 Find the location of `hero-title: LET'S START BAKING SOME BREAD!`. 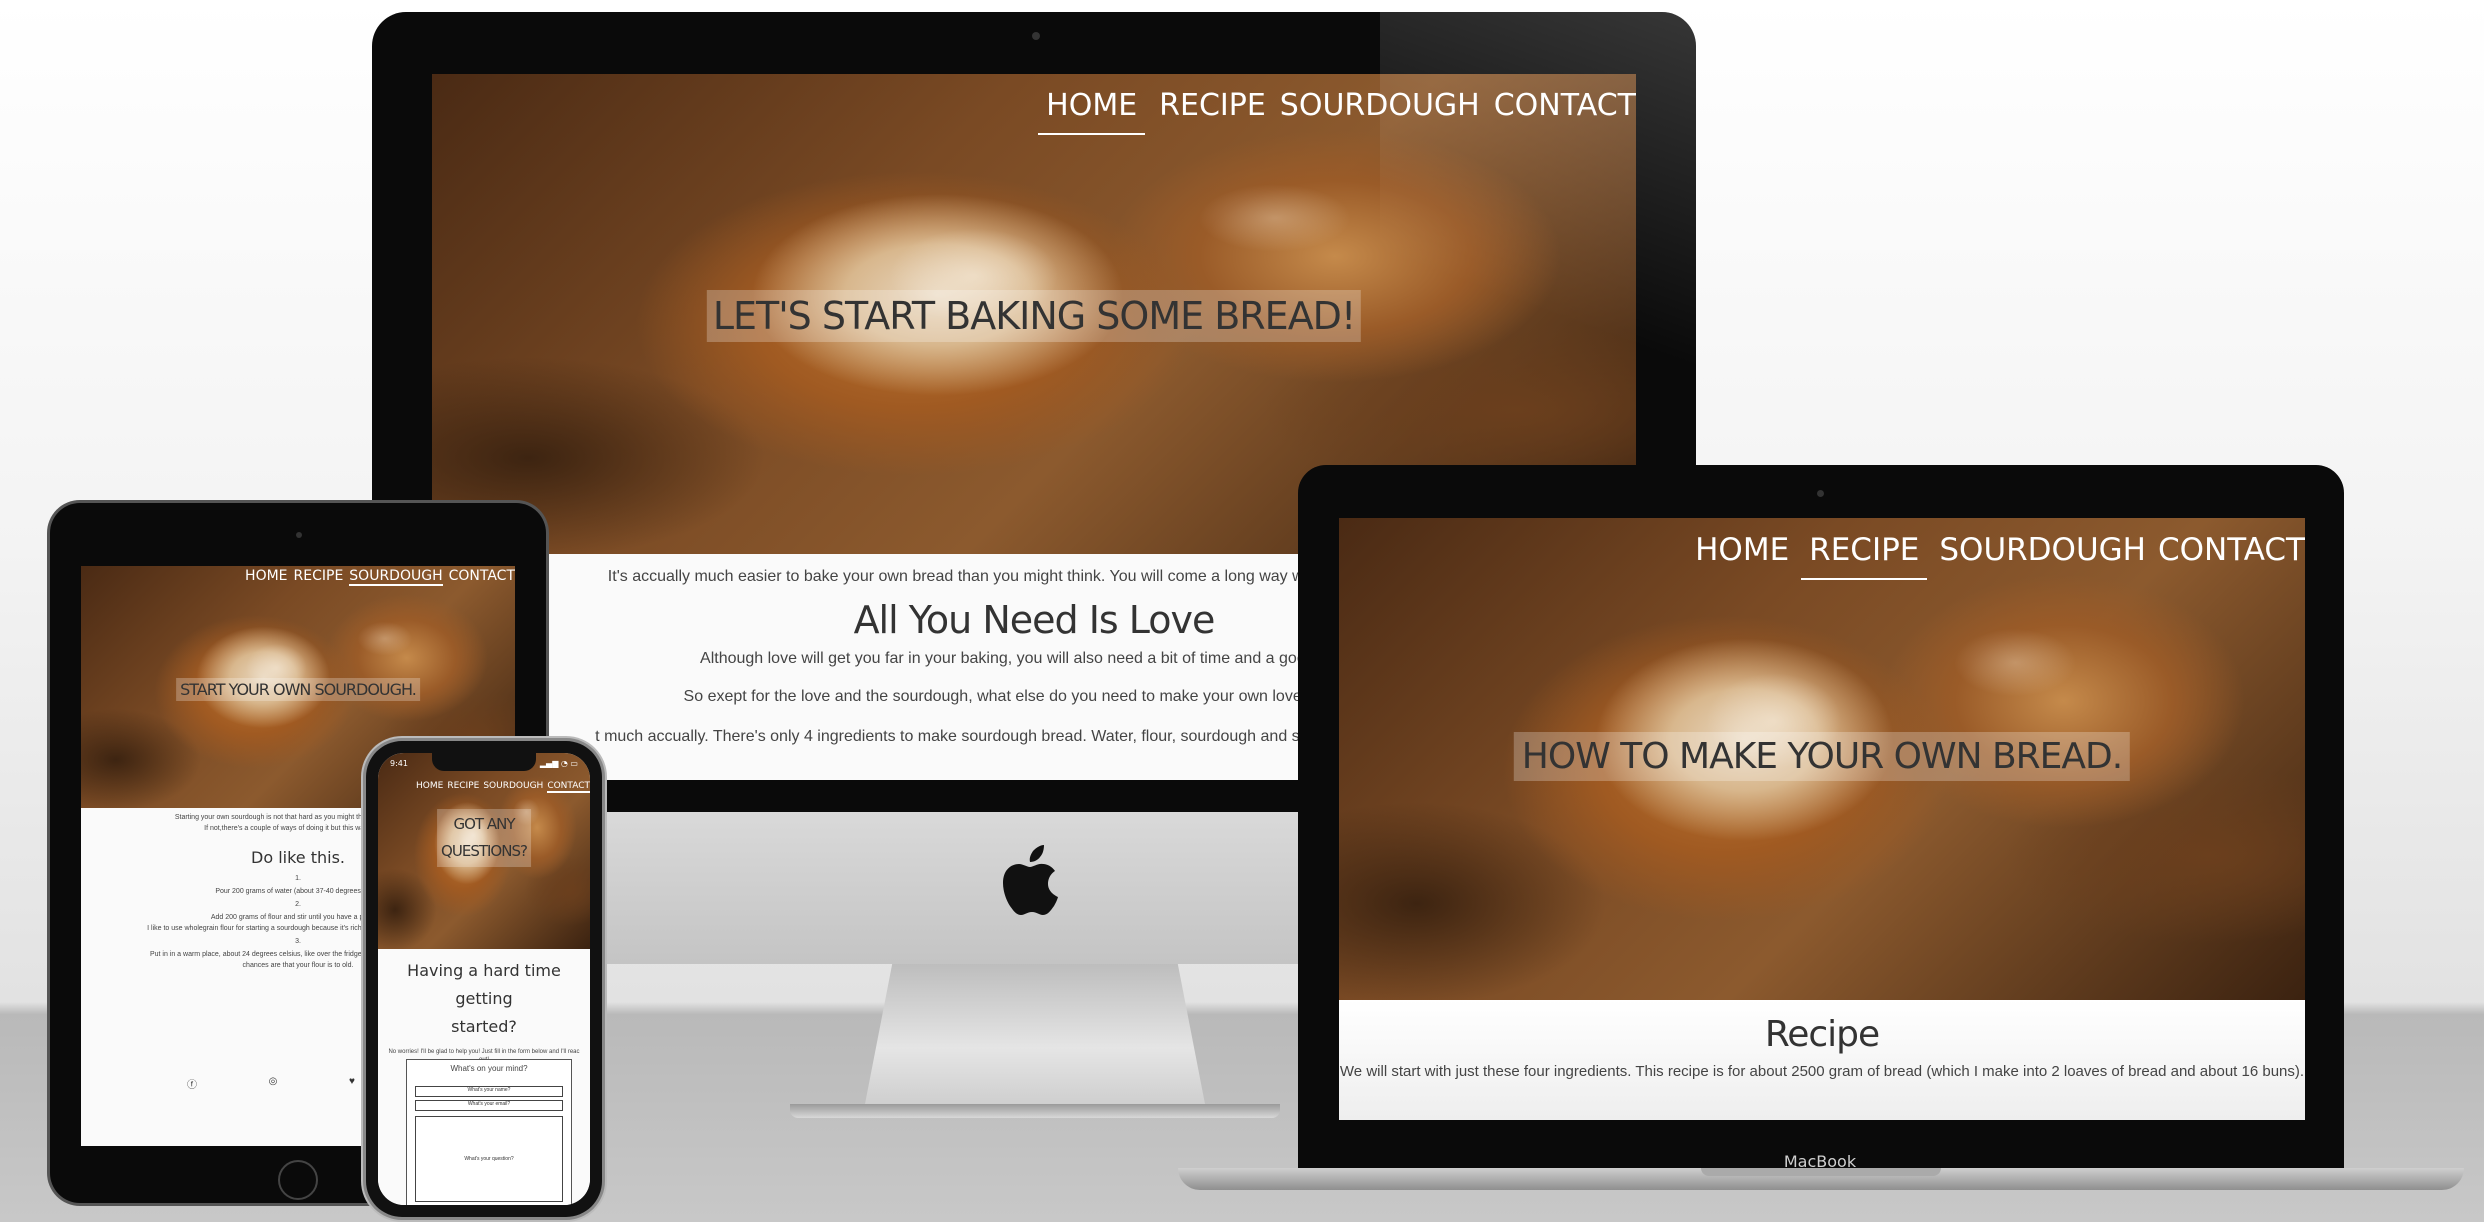

hero-title: LET'S START BAKING SOME BREAD! is located at coordinates (1034, 316).